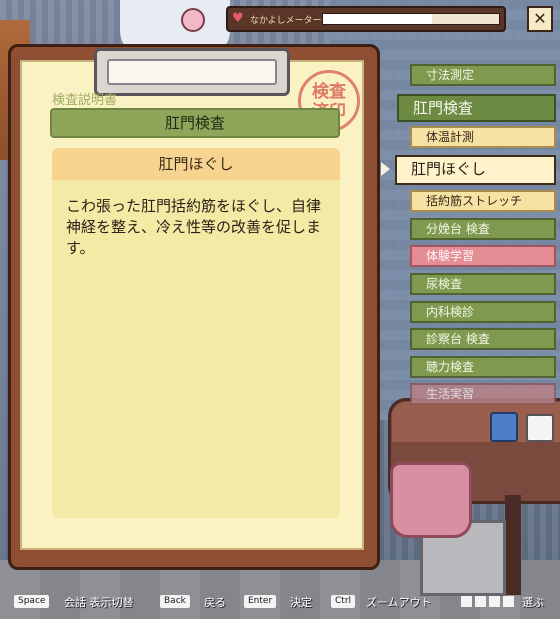 This screenshot has height=619, width=560. I want to click on character-face-icon, so click(193, 20).